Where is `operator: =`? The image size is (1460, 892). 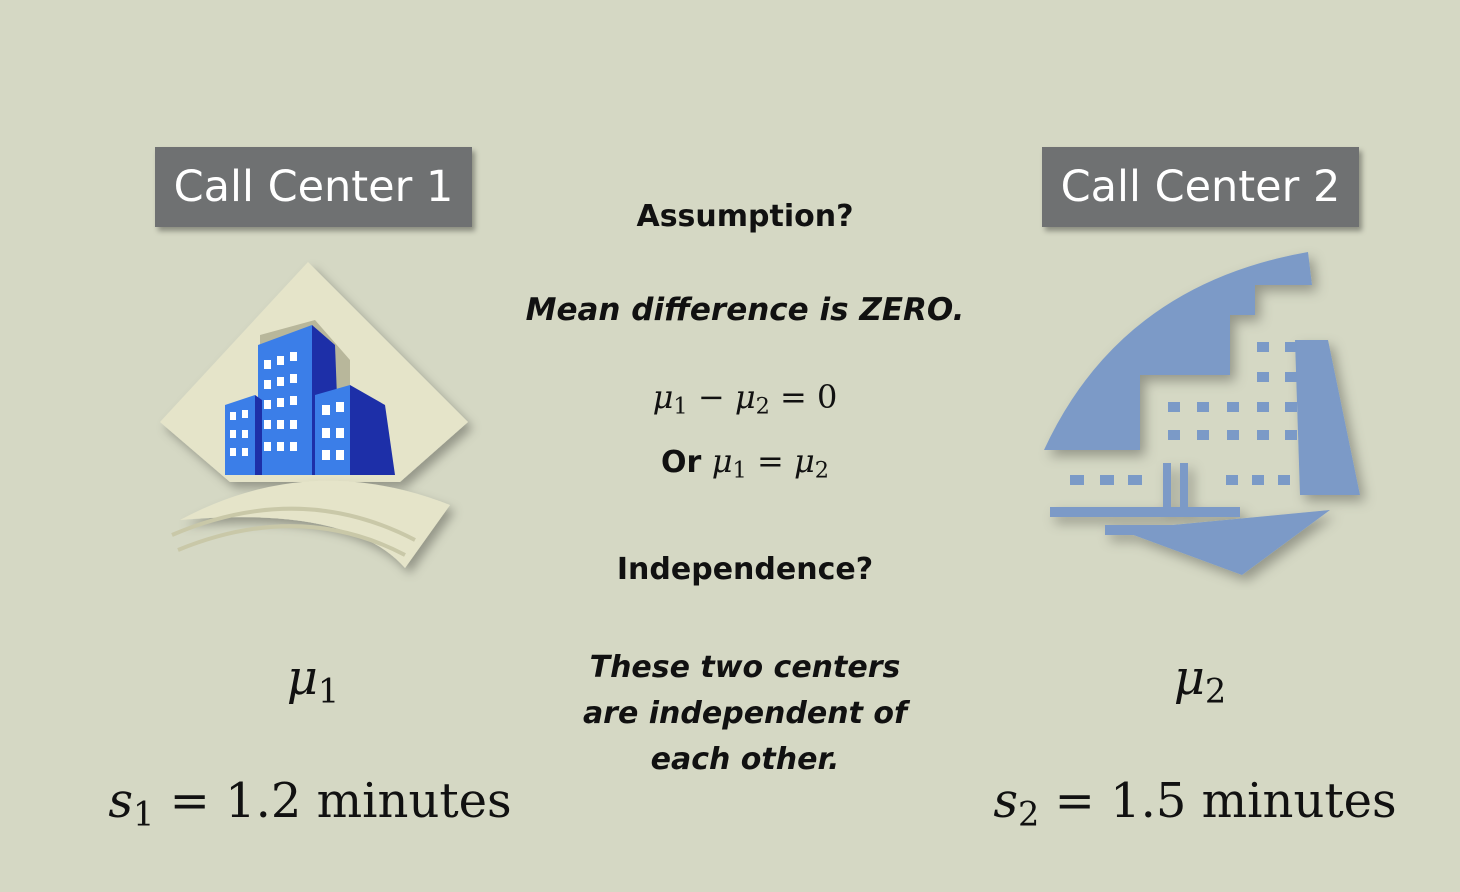
operator: = is located at coordinates (770, 461).